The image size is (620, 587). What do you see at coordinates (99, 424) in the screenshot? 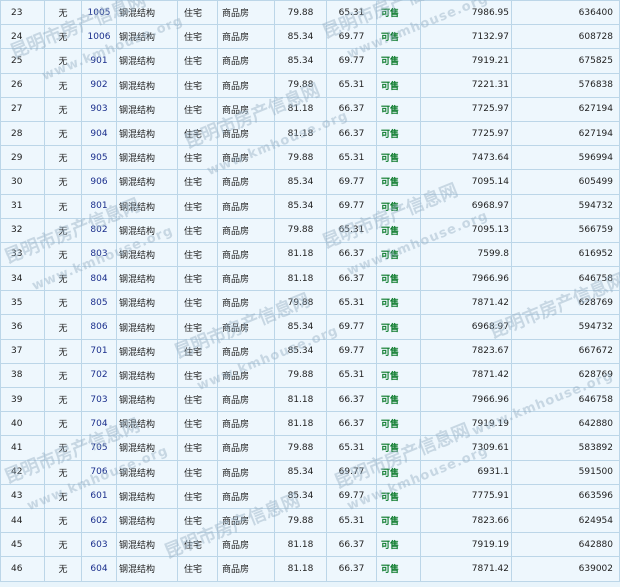
I see `room-number-link: 704` at bounding box center [99, 424].